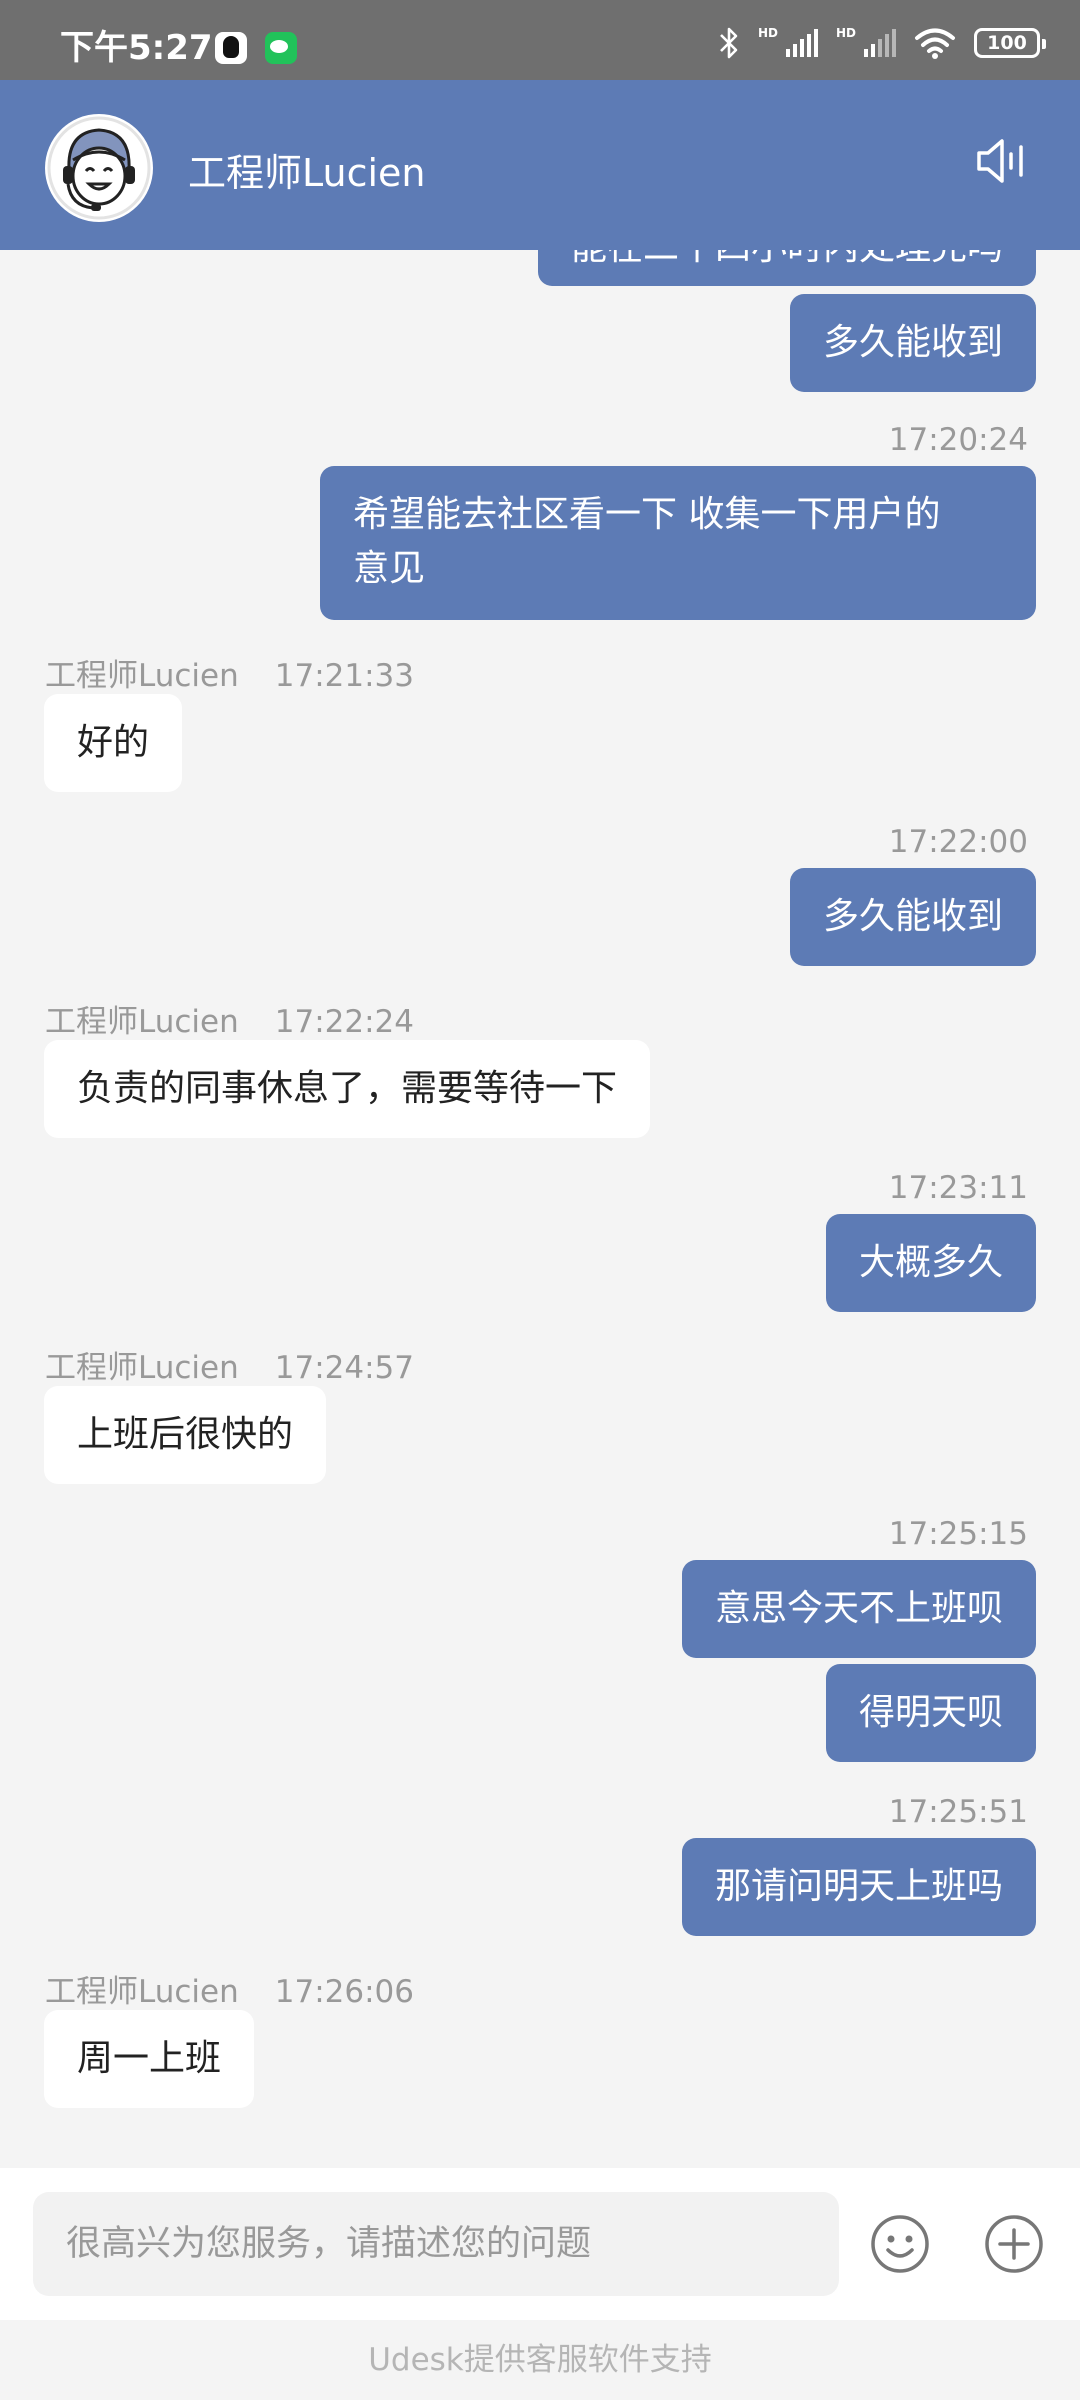 This screenshot has width=1080, height=2400. What do you see at coordinates (1014, 2244) in the screenshot?
I see `add-icon` at bounding box center [1014, 2244].